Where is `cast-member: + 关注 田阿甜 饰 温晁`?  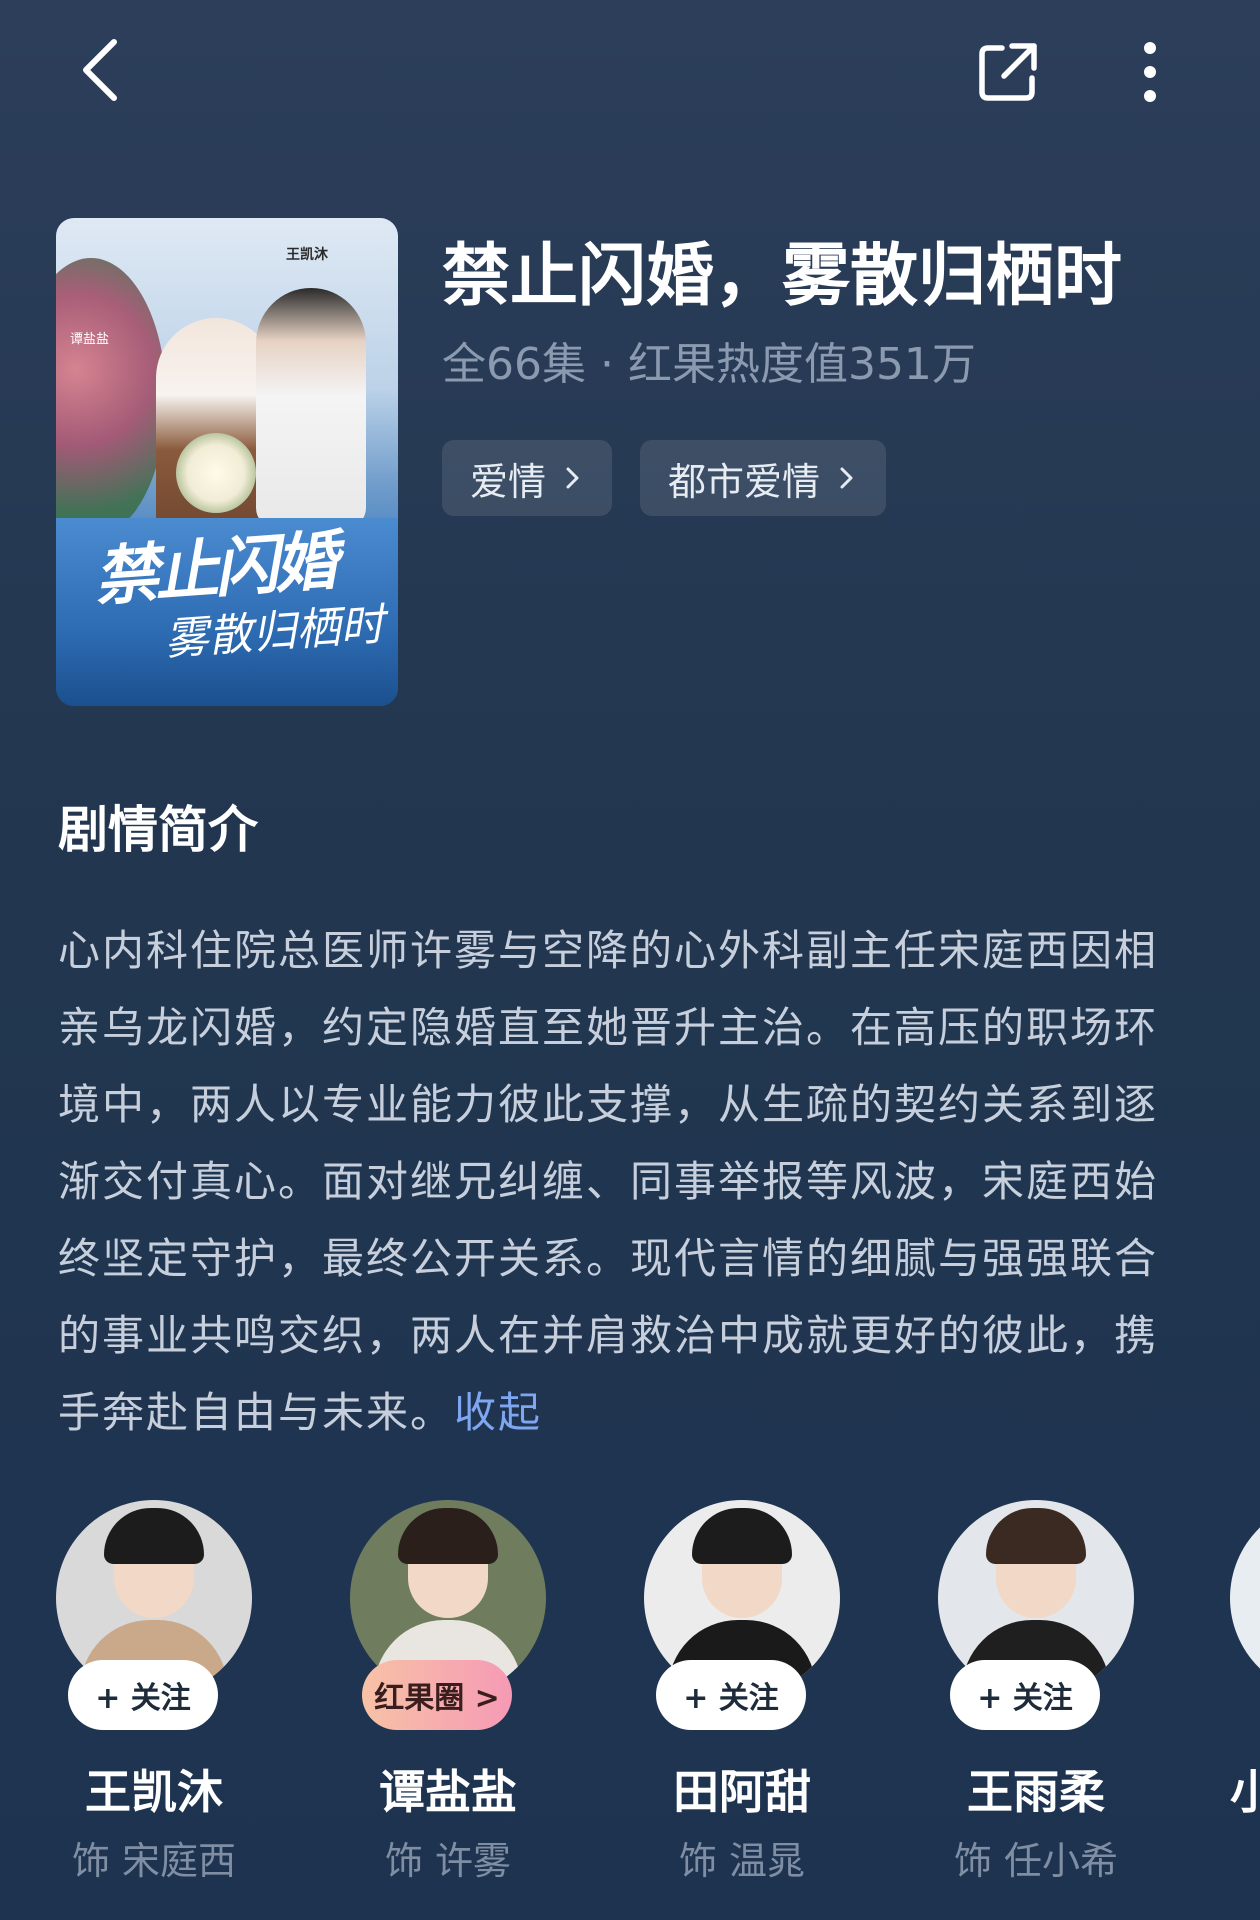 cast-member: + 关注 田阿甜 饰 温晁 is located at coordinates (742, 1691).